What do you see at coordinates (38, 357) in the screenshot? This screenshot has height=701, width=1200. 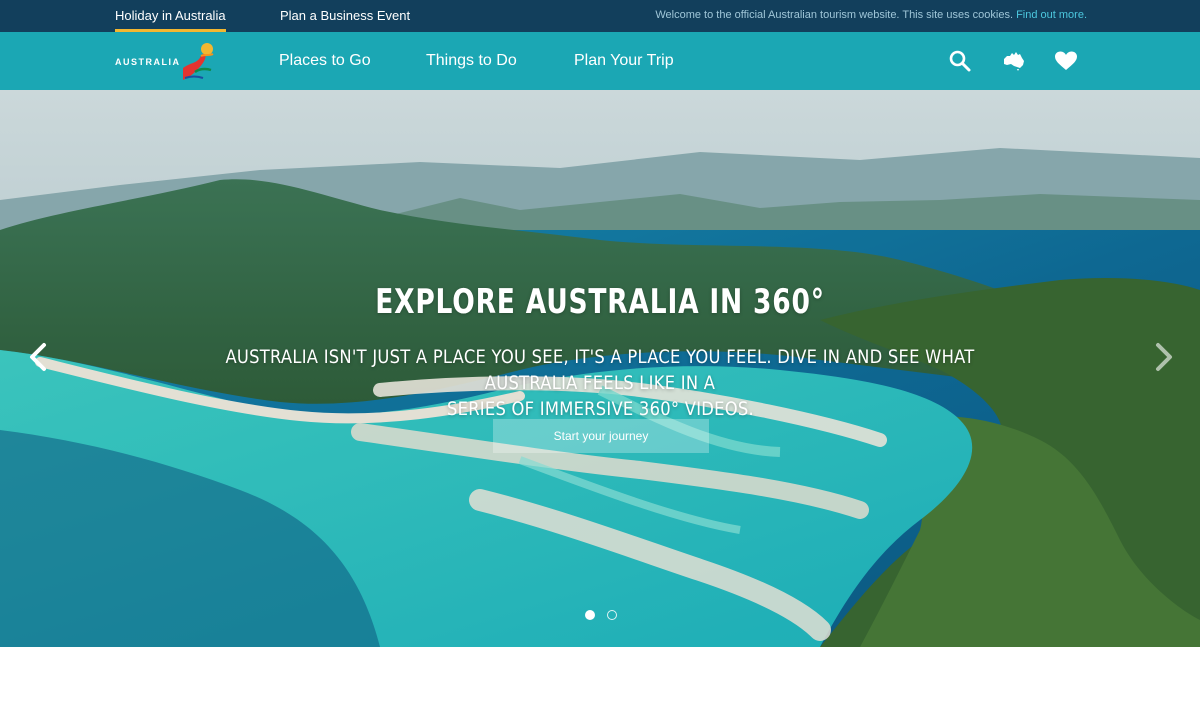 I see `carousel-prev-arrow-icon` at bounding box center [38, 357].